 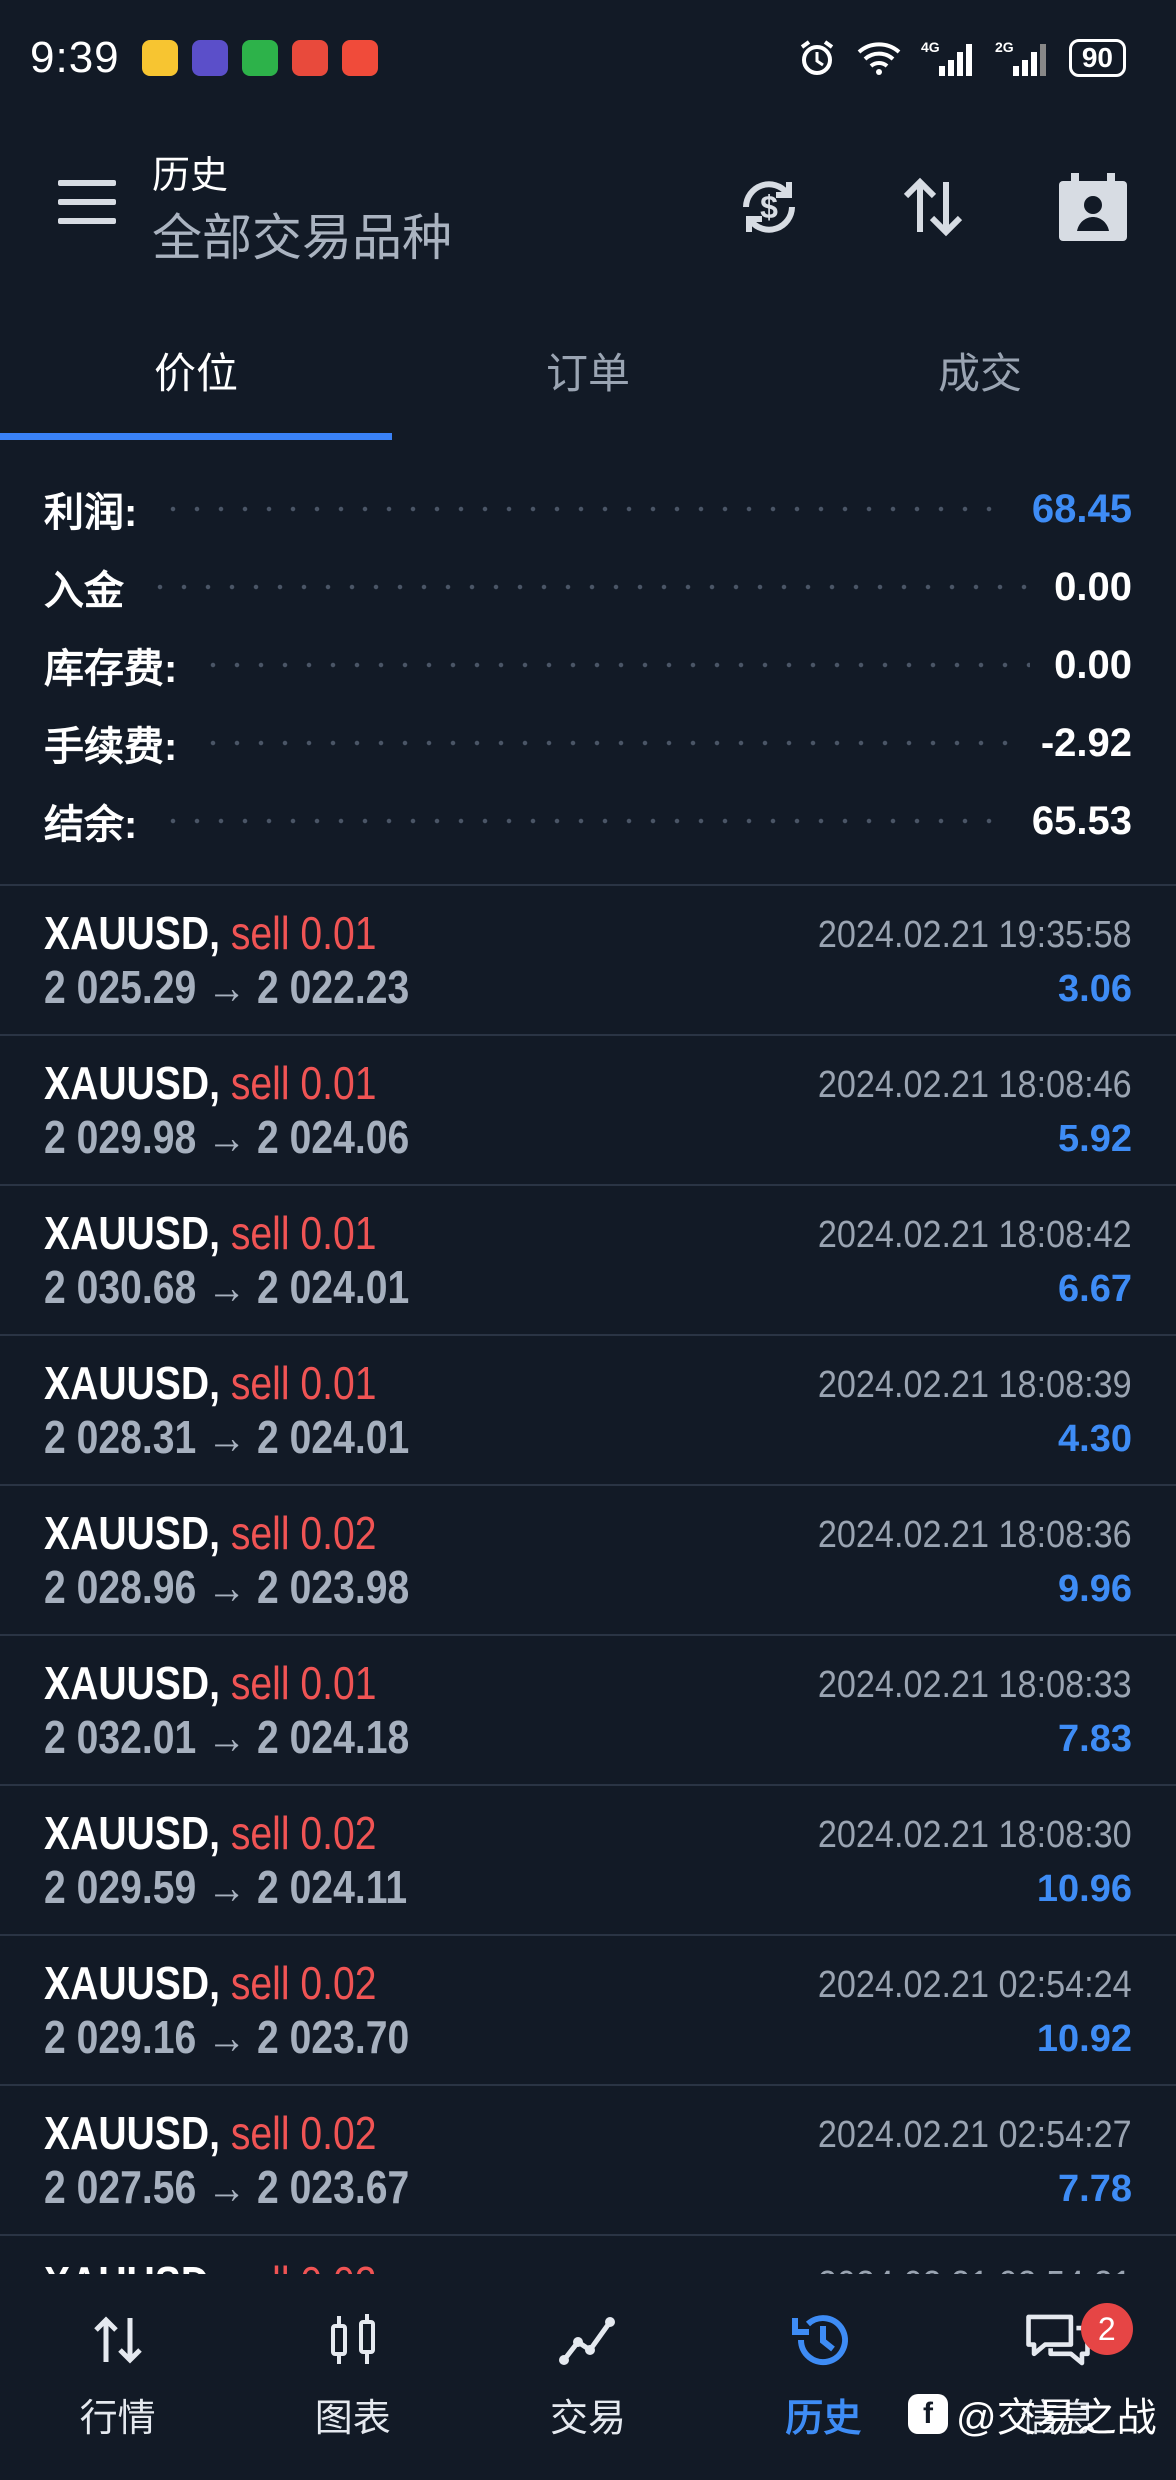 What do you see at coordinates (928, 2414) in the screenshot?
I see `weibo-logo-icon: f` at bounding box center [928, 2414].